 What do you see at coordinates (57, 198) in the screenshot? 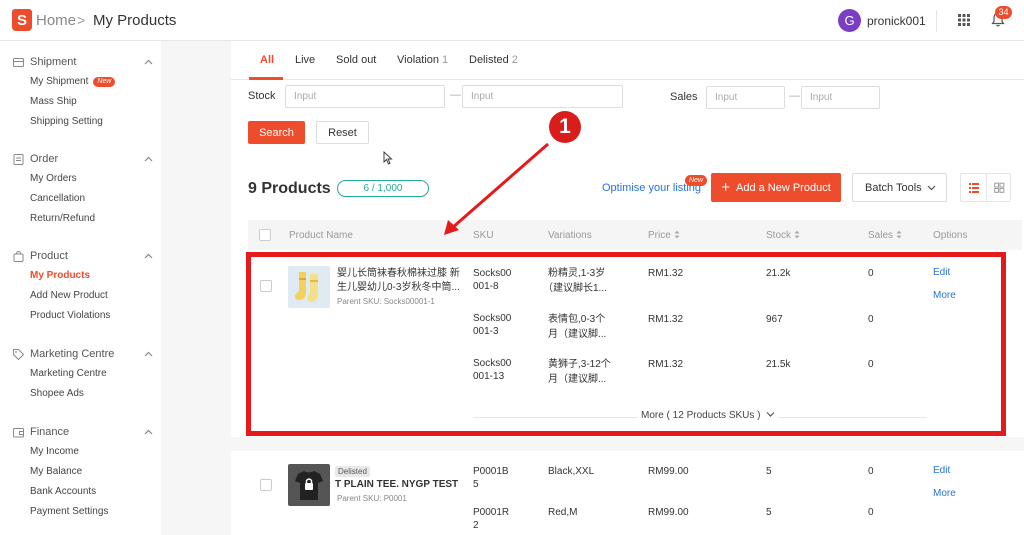
I see `sidebar-item-cancellation: Cancellation` at bounding box center [57, 198].